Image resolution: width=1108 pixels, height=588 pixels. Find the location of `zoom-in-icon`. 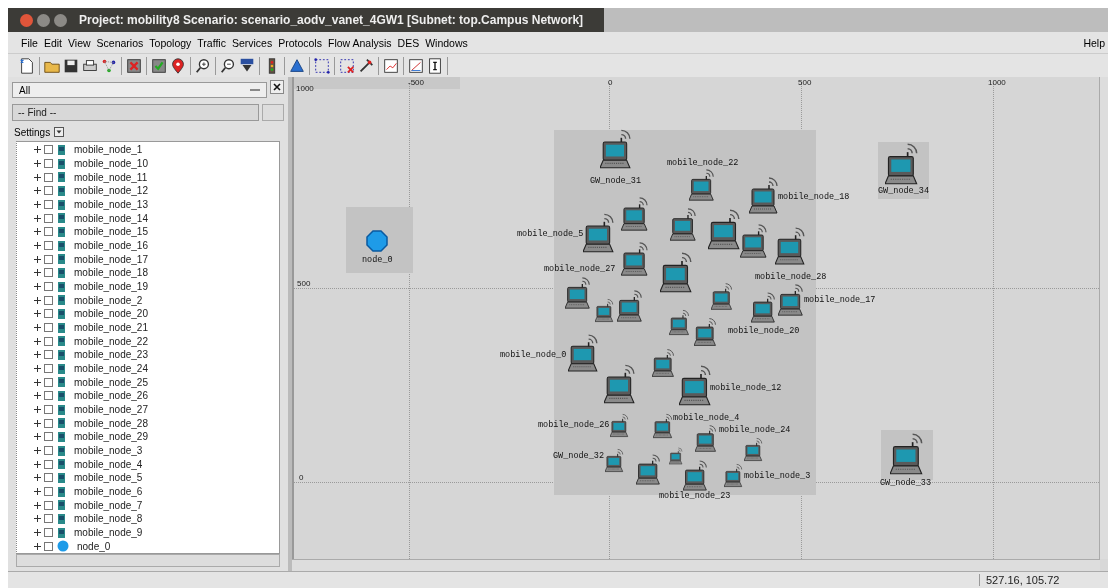

zoom-in-icon is located at coordinates (203, 65).